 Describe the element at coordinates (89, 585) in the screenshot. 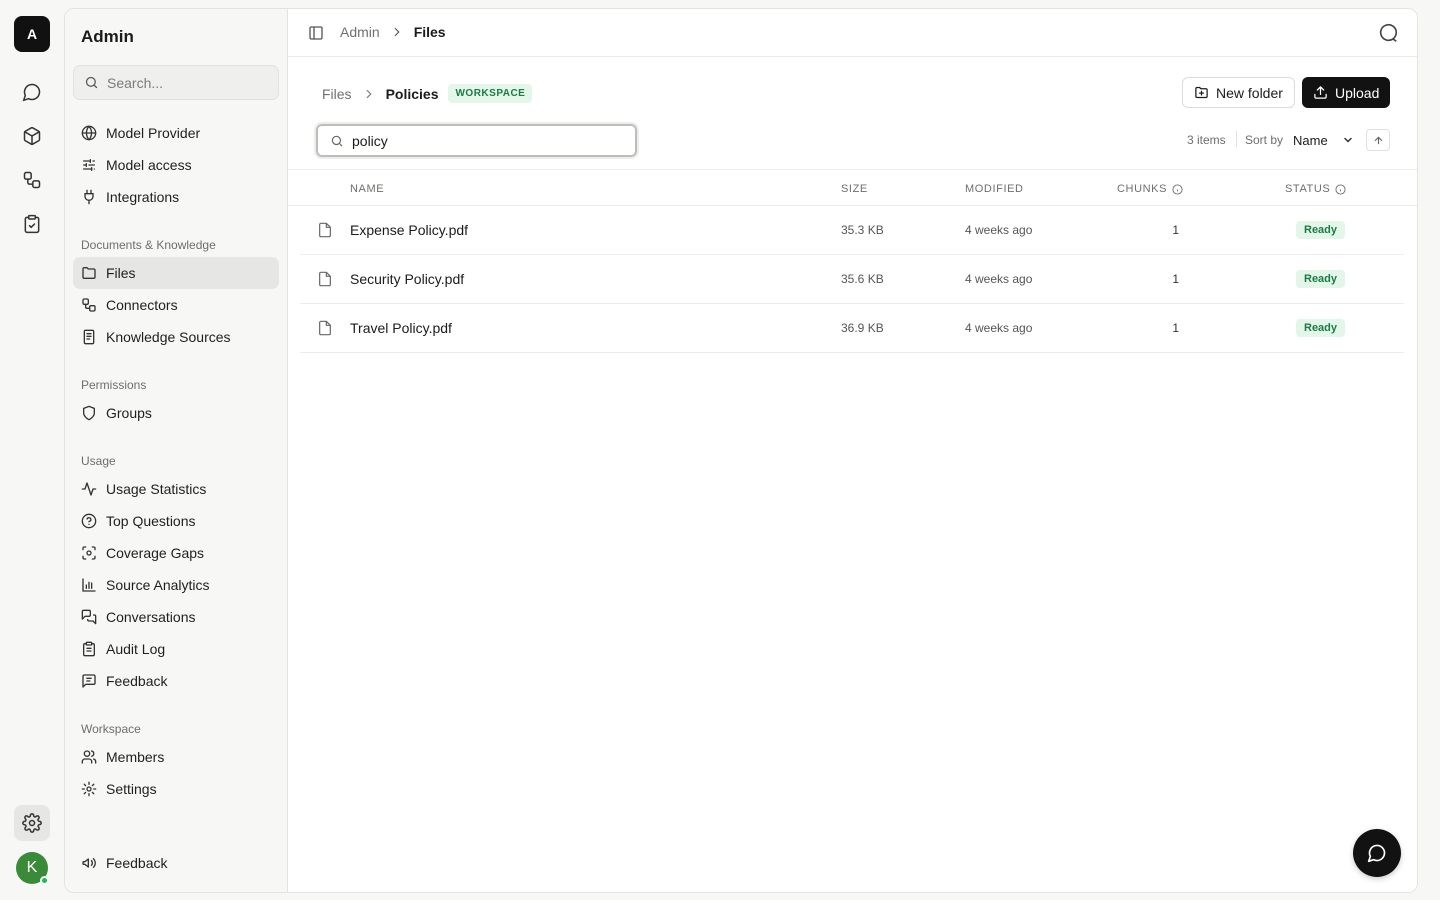

I see `bar-chart-icon` at that location.